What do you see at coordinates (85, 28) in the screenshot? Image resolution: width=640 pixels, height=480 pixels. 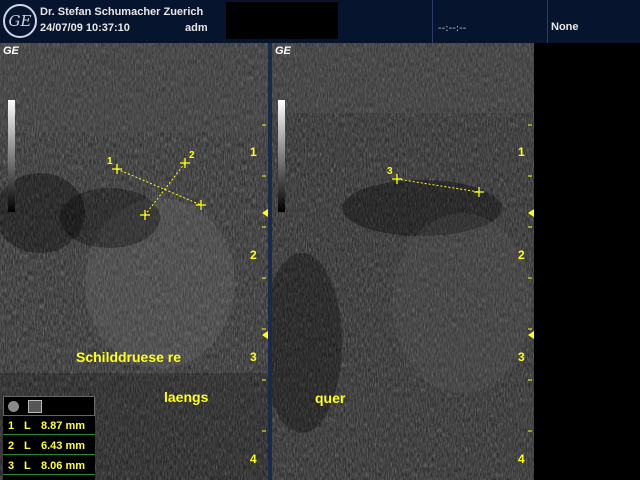 I see `exam-datetime: 24/07/09 10:37:10` at bounding box center [85, 28].